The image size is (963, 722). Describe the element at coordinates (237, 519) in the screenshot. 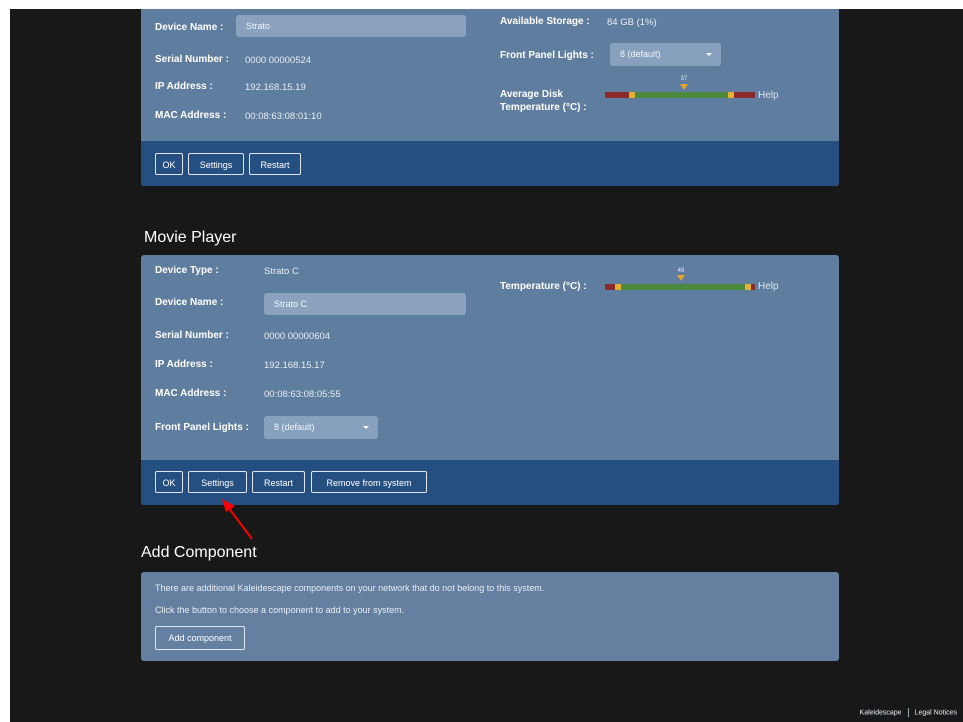

I see `annotation-arrow-icon` at that location.